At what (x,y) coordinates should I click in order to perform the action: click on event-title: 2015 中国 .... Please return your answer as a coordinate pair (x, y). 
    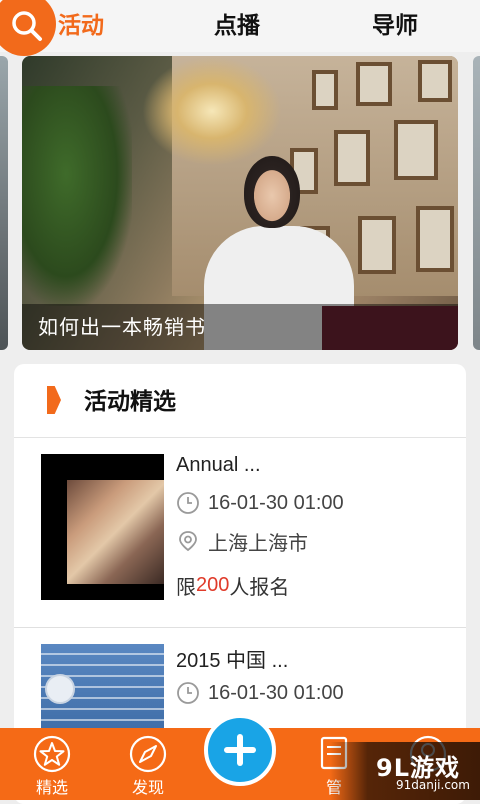
    Looking at the image, I should click on (232, 661).